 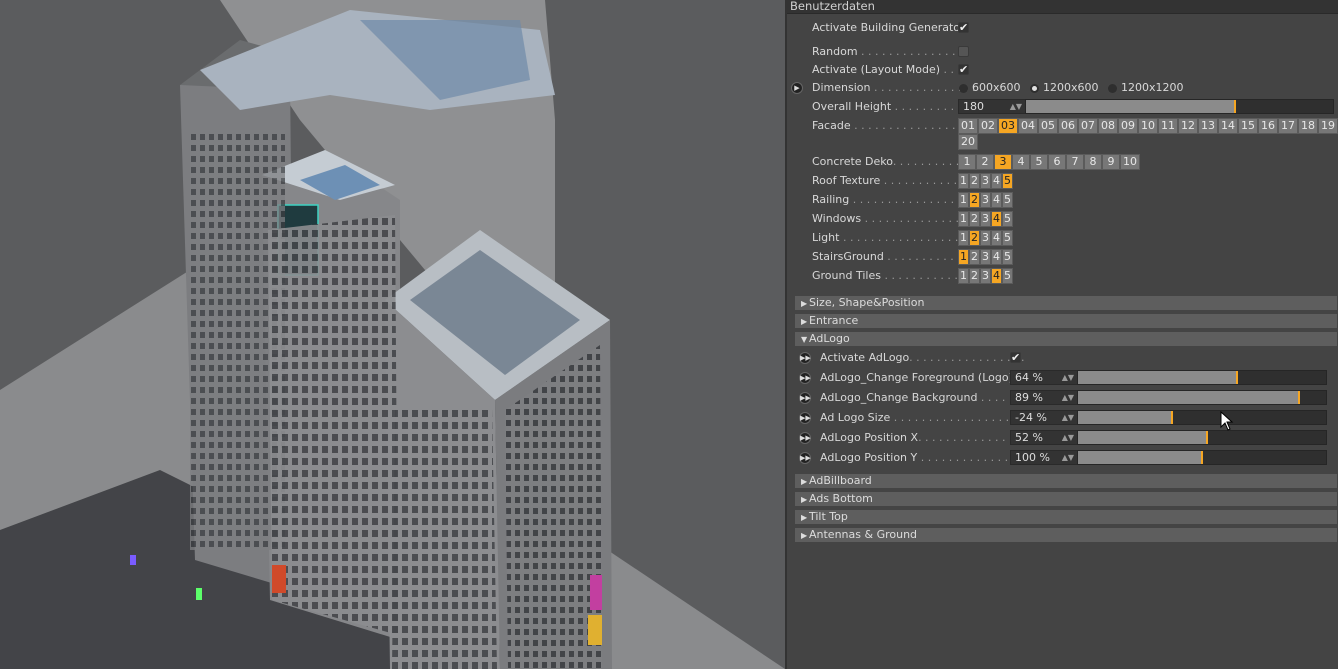 I want to click on facade-option-15: 15, so click(x=1248, y=126).